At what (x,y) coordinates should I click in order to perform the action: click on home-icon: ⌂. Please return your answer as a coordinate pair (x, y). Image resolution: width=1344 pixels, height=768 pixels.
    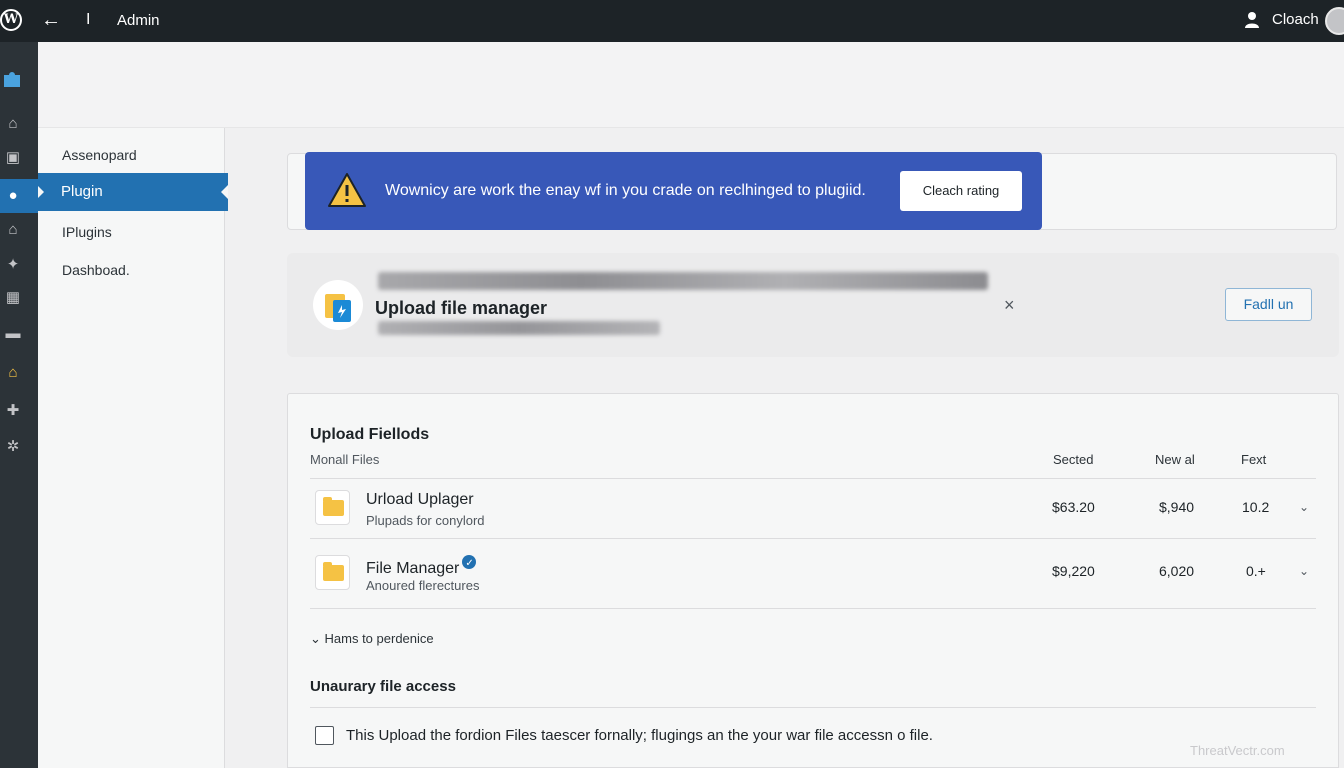
    Looking at the image, I should click on (13, 124).